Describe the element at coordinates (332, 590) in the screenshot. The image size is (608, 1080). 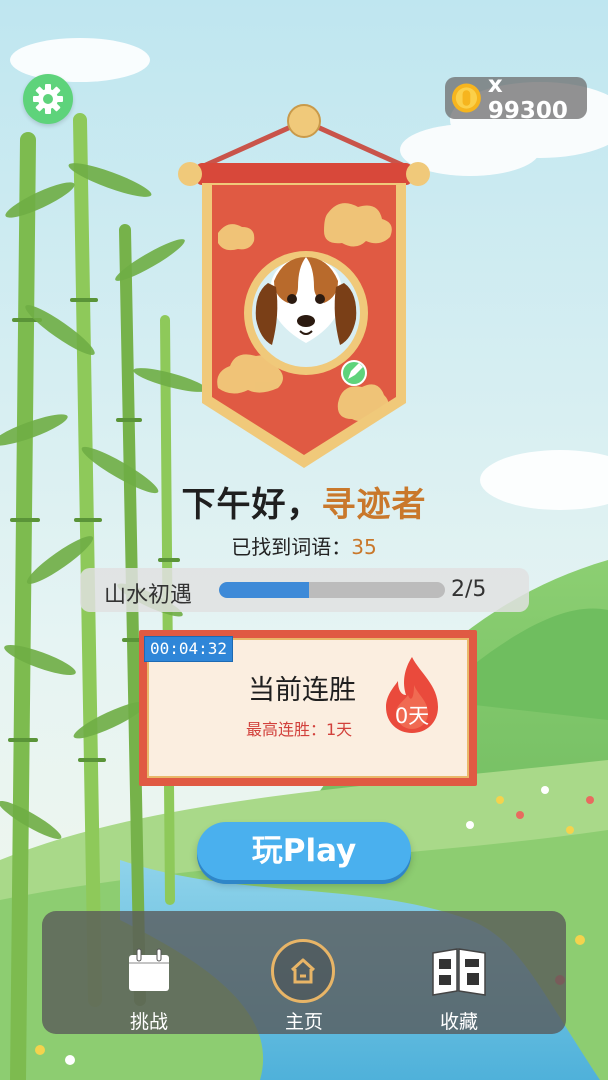
I see `progress-bar` at that location.